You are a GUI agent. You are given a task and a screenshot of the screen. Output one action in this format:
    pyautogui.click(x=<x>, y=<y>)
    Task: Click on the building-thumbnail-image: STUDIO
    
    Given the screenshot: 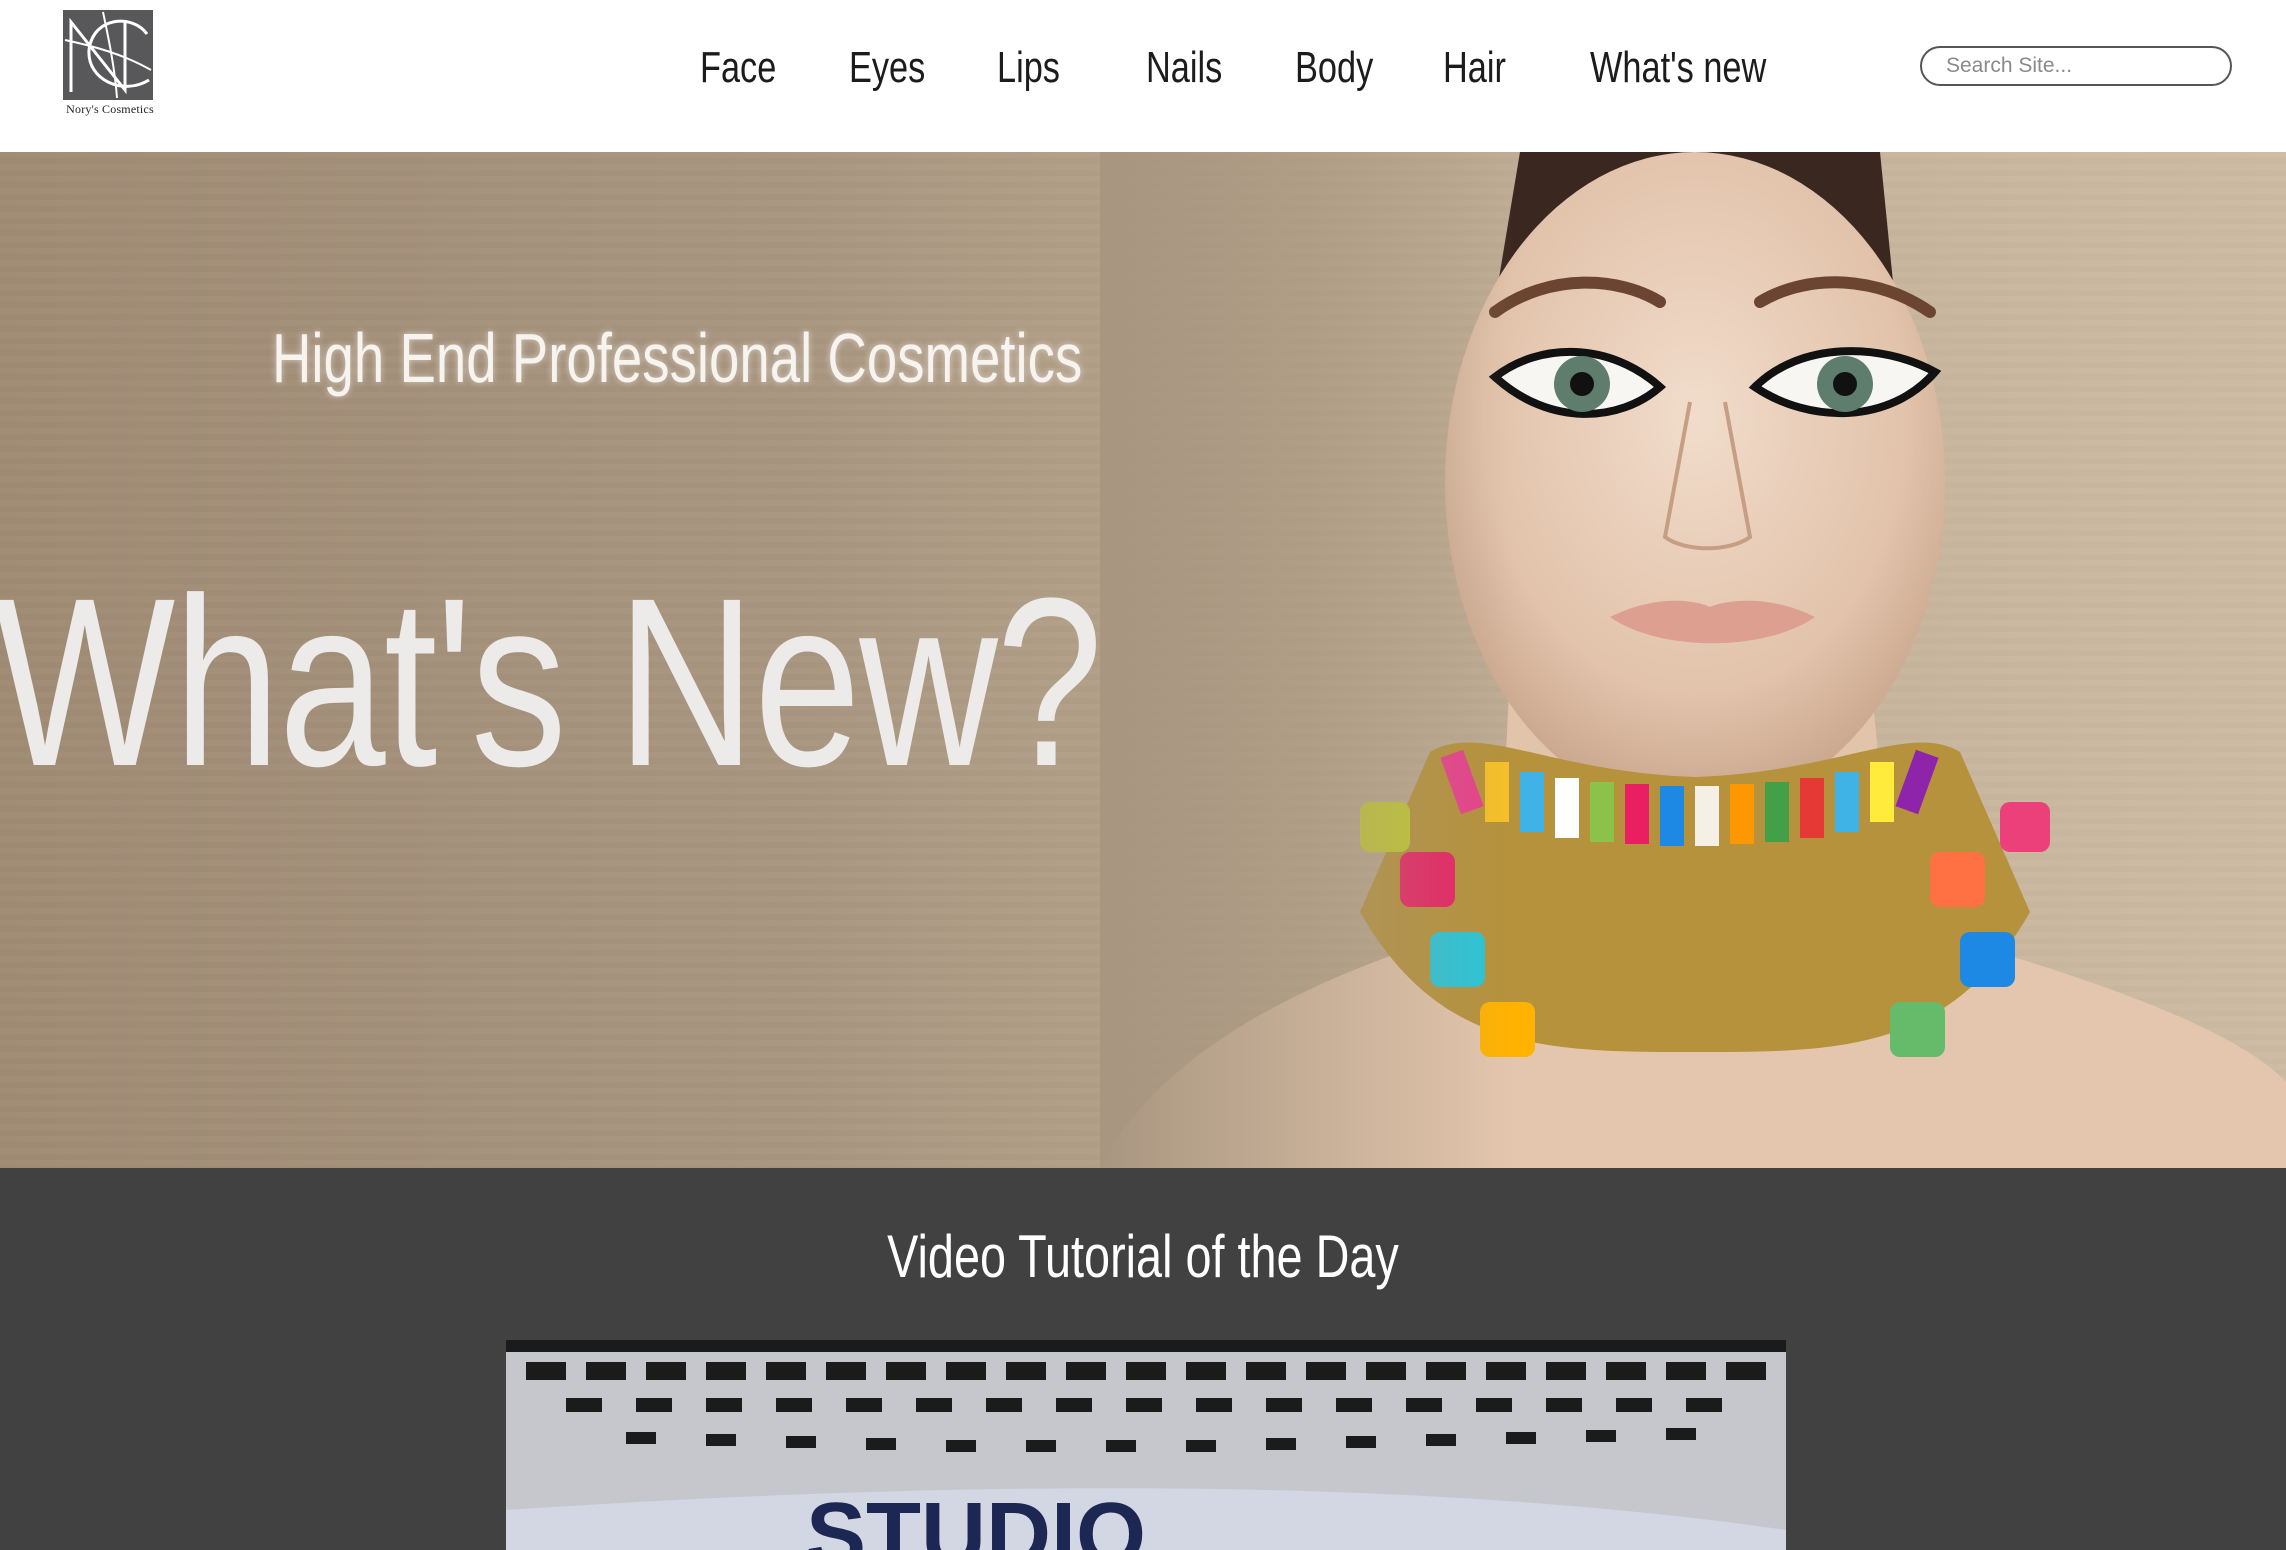 What is the action you would take?
    pyautogui.click(x=1146, y=1445)
    